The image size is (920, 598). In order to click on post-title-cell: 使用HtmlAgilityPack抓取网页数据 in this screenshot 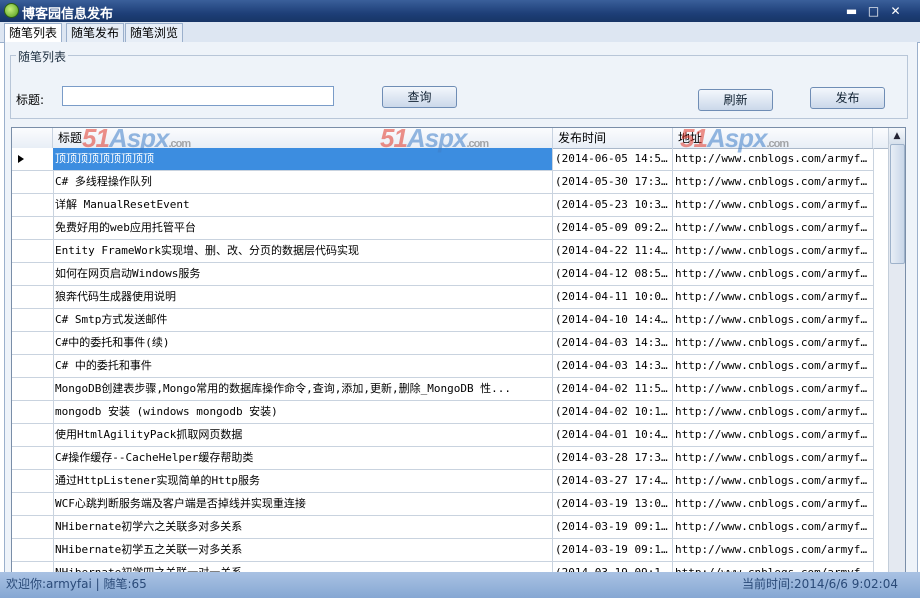, I will do `click(303, 435)`.